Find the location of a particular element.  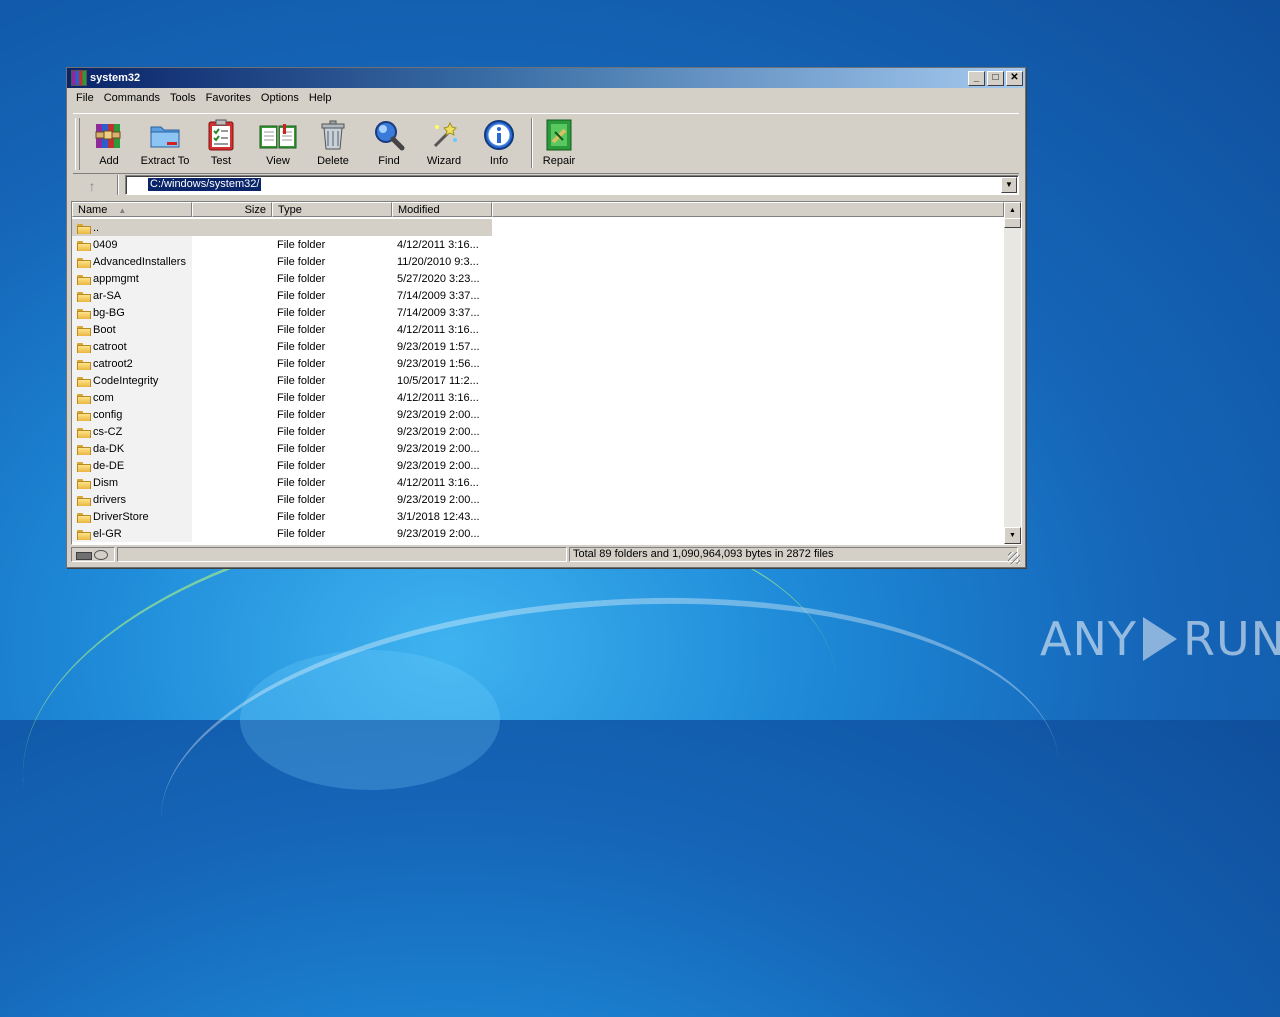

file-name-cell: catroot2 is located at coordinates (132, 364).